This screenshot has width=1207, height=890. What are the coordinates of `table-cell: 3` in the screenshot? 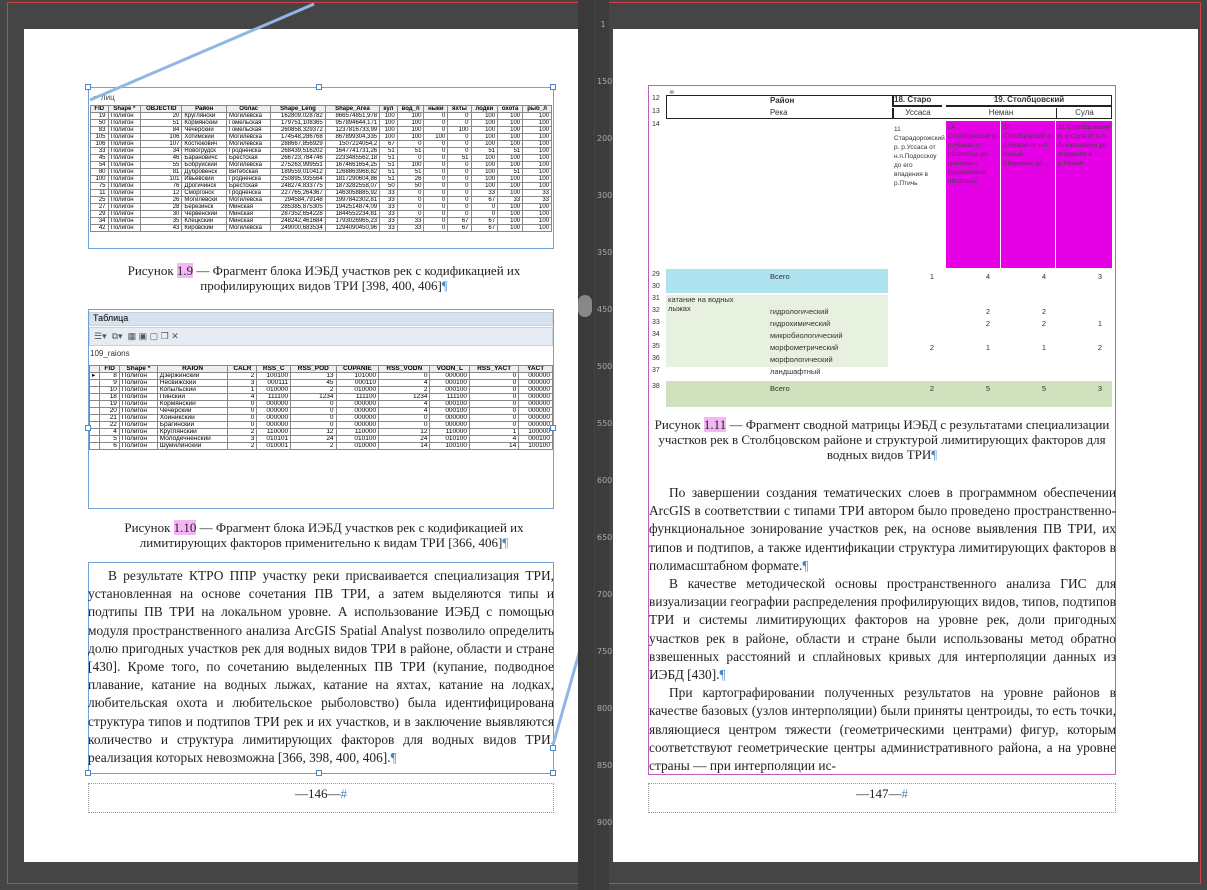 It's located at (242, 383).